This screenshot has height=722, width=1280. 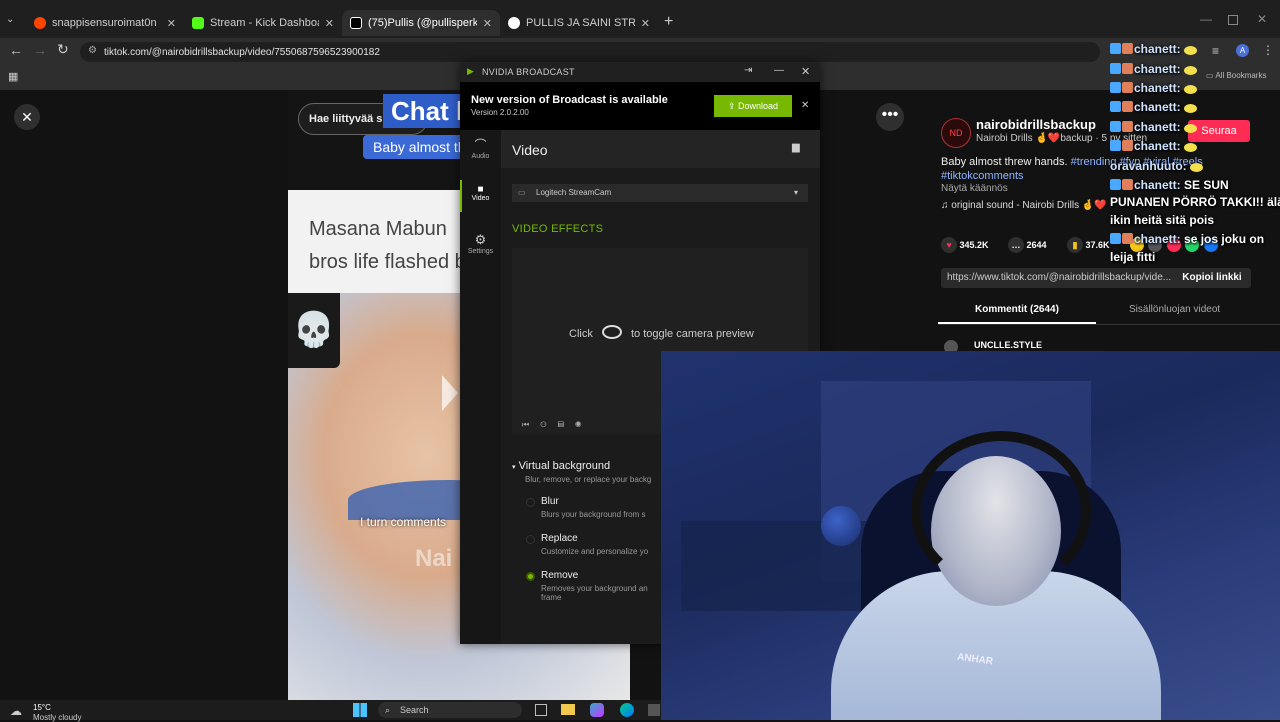 What do you see at coordinates (583, 424) in the screenshot?
I see `preview-eye-icon: ◉` at bounding box center [583, 424].